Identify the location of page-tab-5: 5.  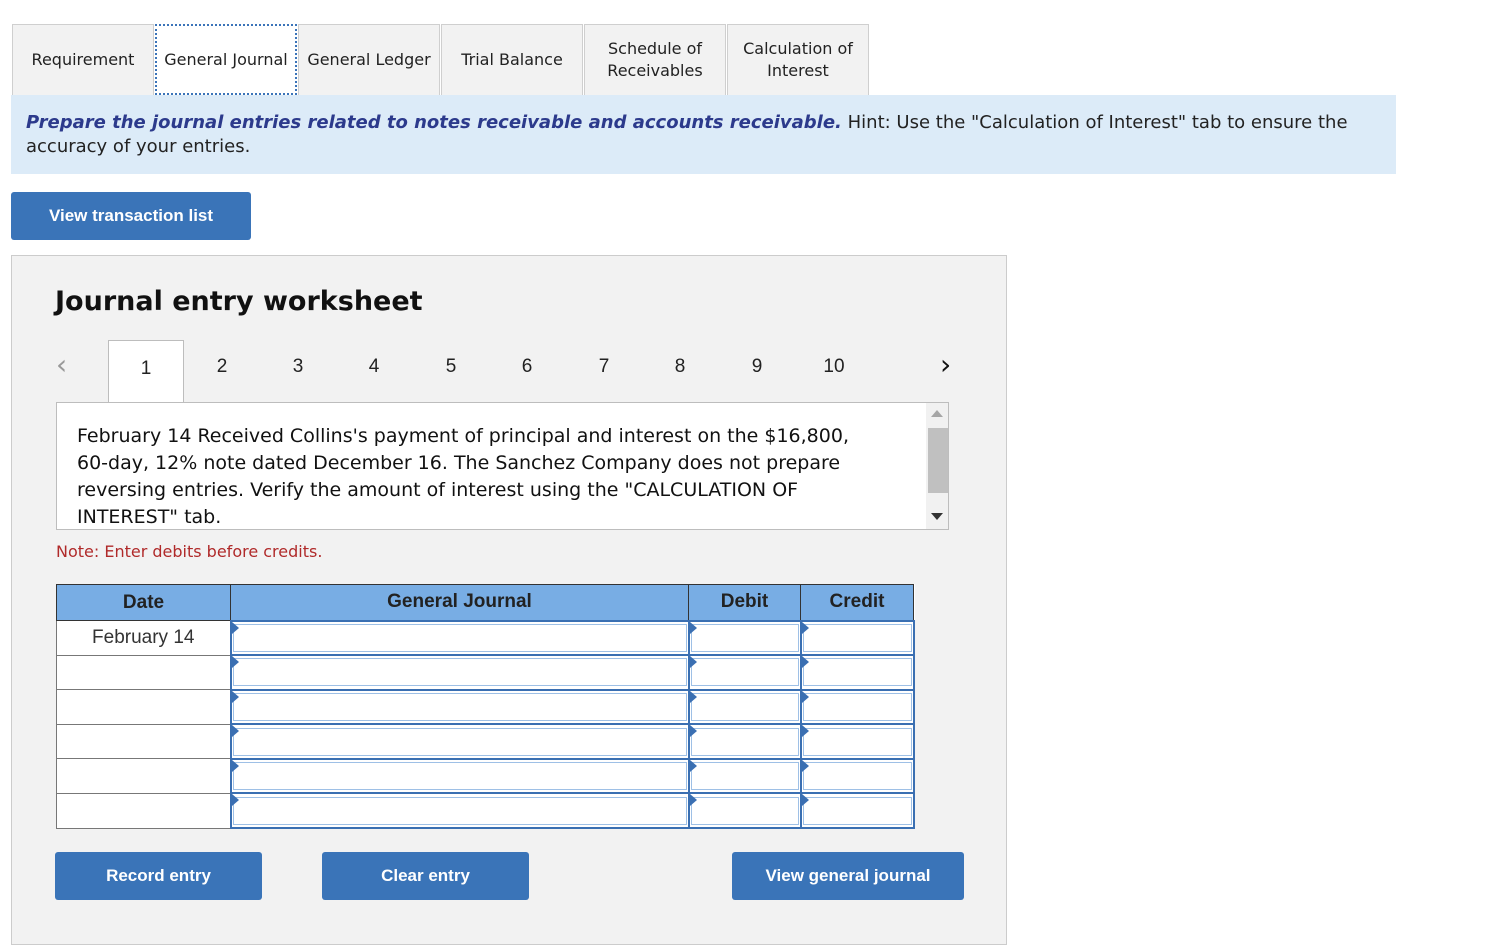
(451, 371).